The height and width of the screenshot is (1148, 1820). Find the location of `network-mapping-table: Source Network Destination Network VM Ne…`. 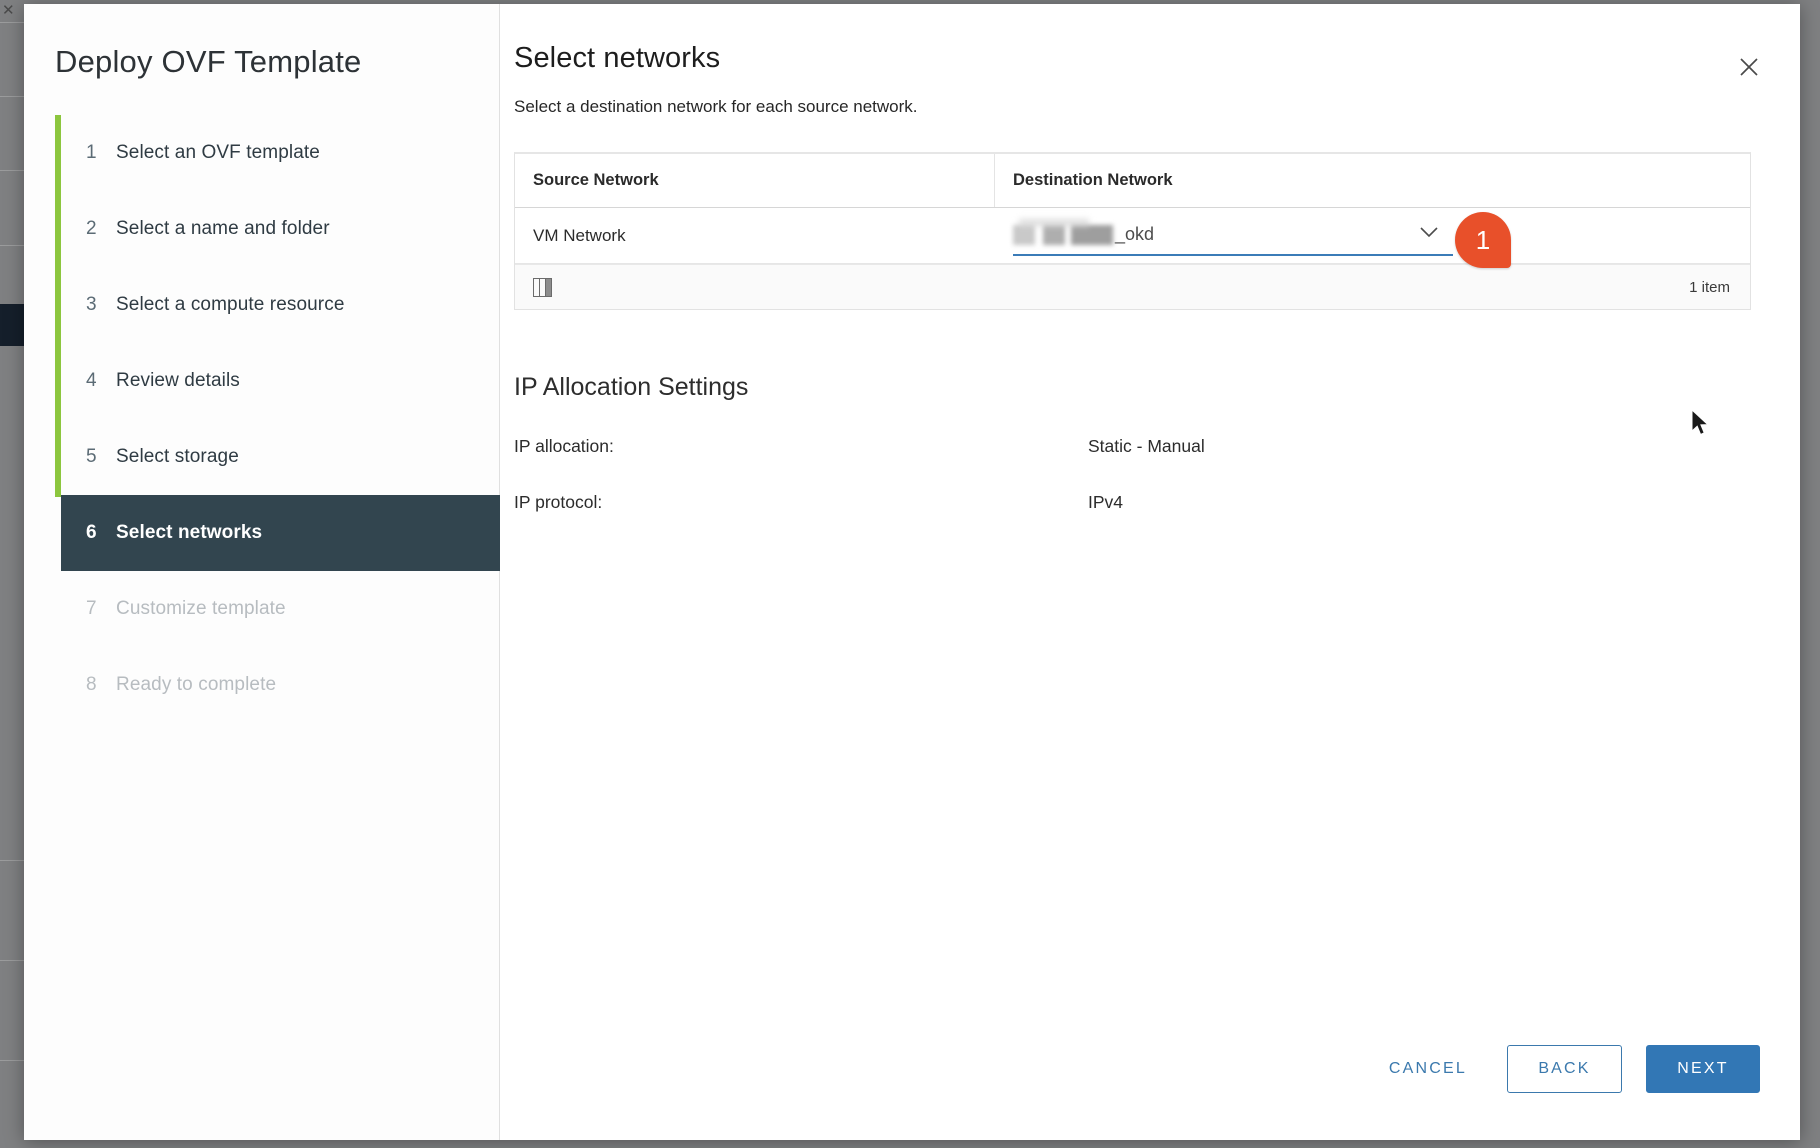

network-mapping-table: Source Network Destination Network VM Ne… is located at coordinates (1132, 231).